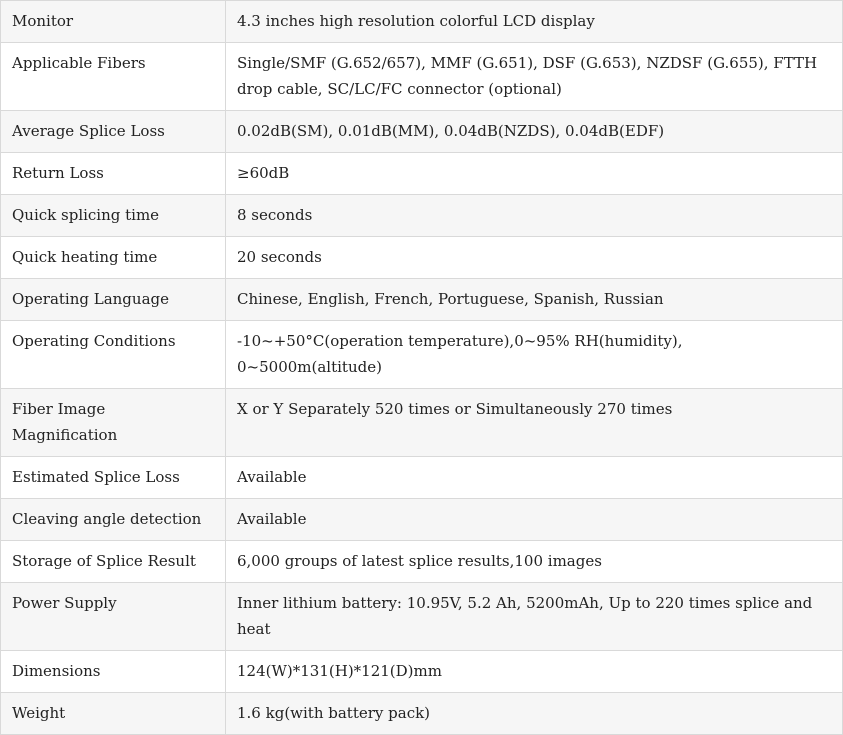  I want to click on table-row: Estimated Splice Loss Available, so click(421, 477).